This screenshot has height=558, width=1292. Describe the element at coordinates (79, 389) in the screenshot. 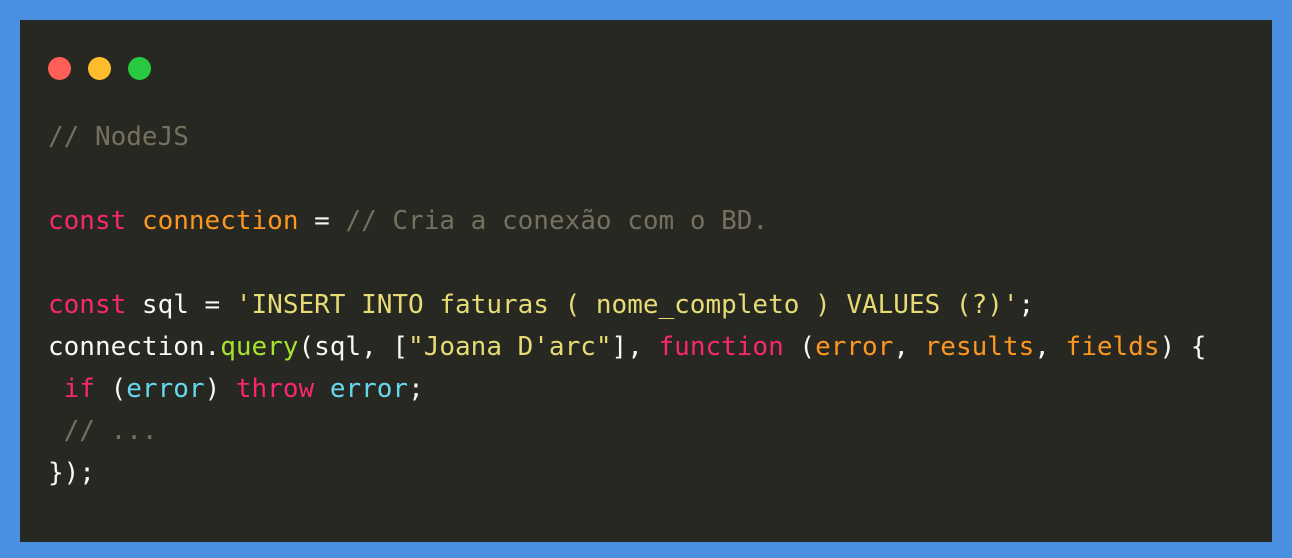

I see `code-token-keyword: if` at that location.